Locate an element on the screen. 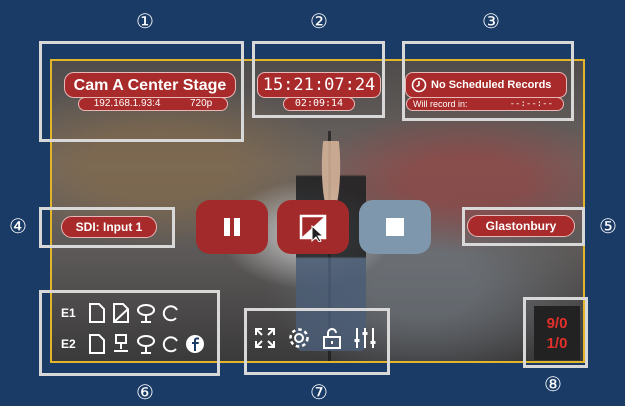  pause-icon is located at coordinates (232, 227).